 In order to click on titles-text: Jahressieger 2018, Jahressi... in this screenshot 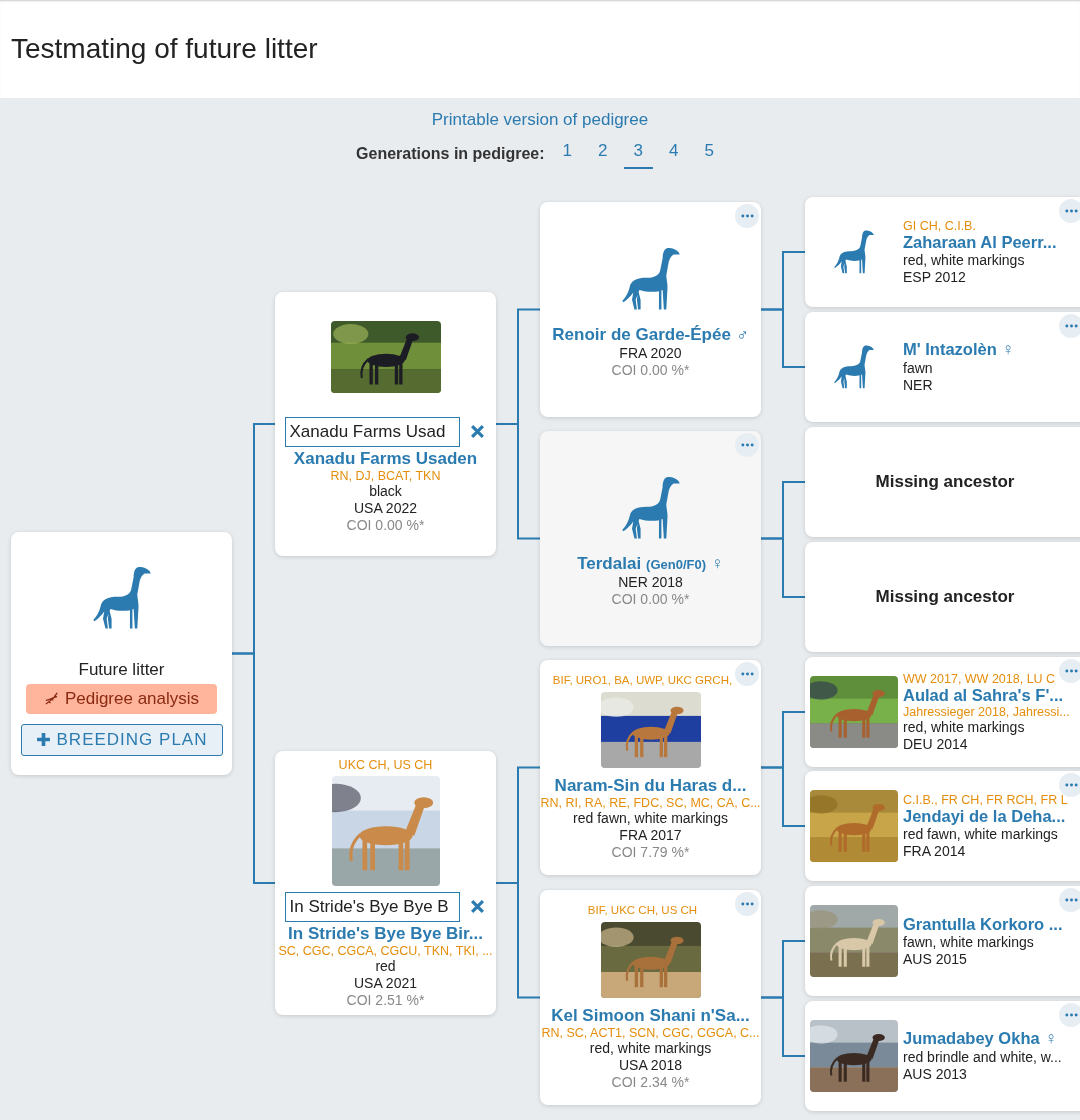, I will do `click(986, 711)`.